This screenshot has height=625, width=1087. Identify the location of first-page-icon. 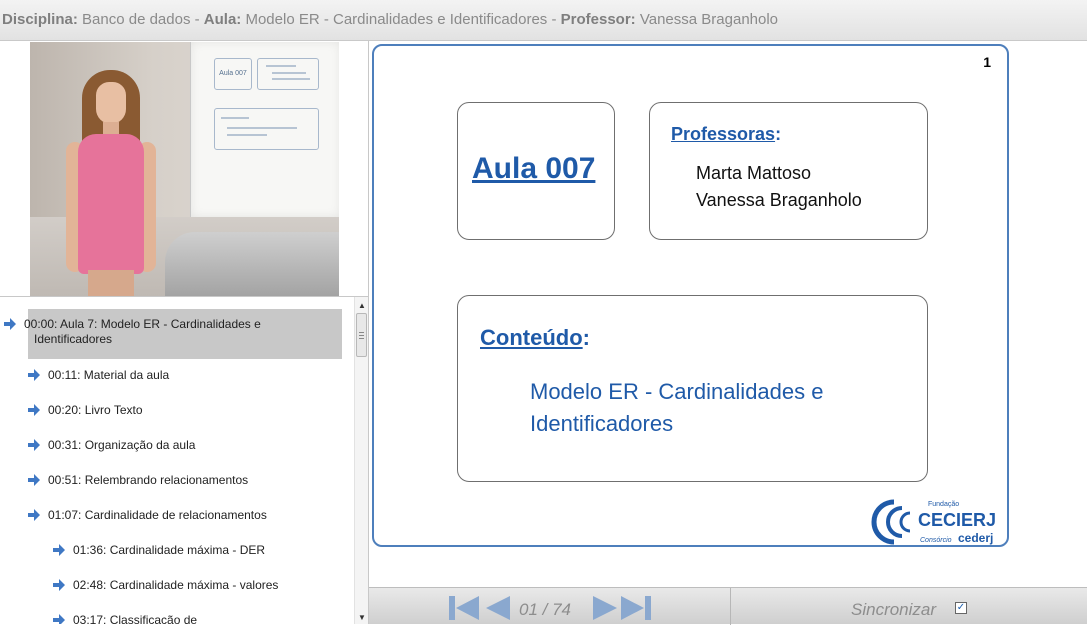
(464, 608).